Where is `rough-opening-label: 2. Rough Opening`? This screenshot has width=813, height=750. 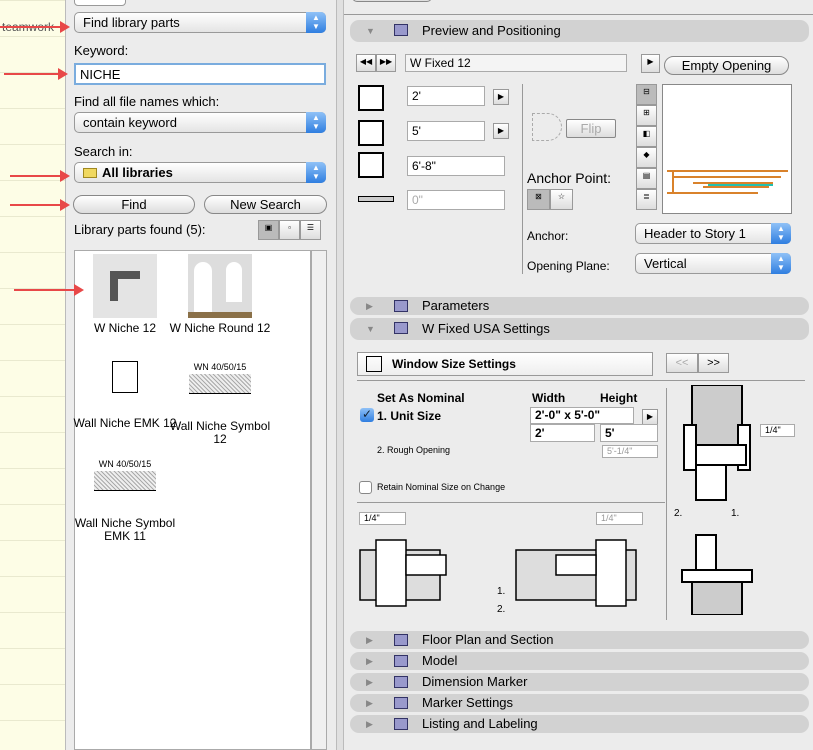 rough-opening-label: 2. Rough Opening is located at coordinates (414, 450).